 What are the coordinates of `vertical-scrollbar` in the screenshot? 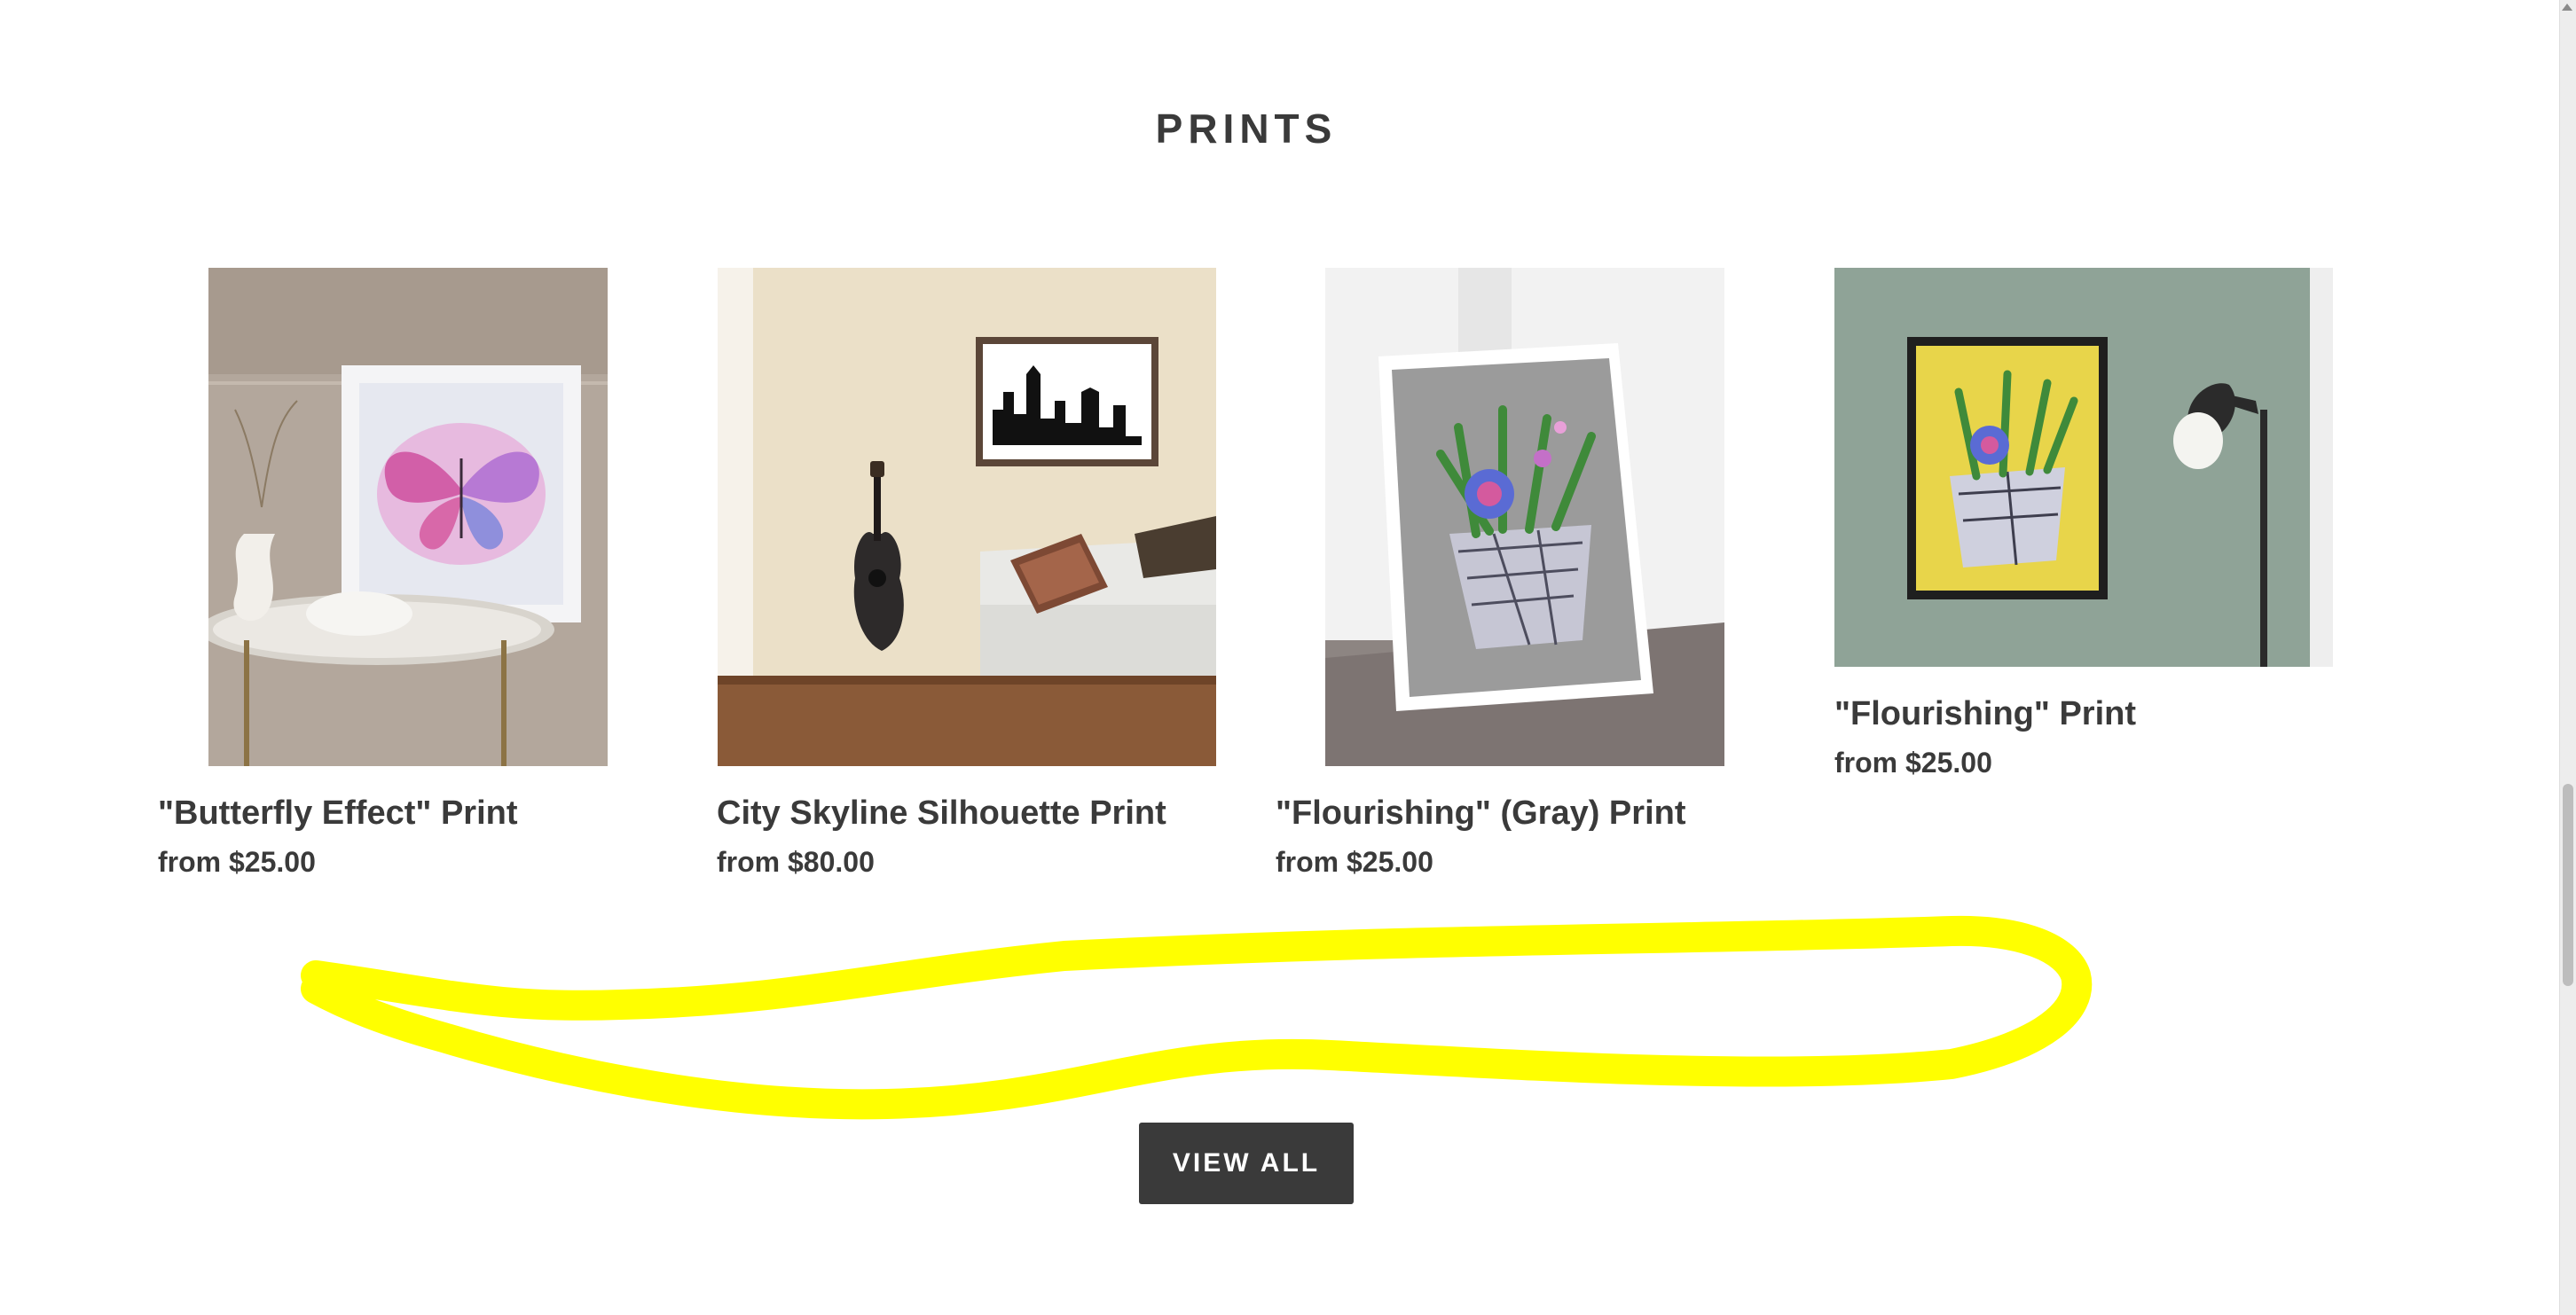 It's located at (2567, 657).